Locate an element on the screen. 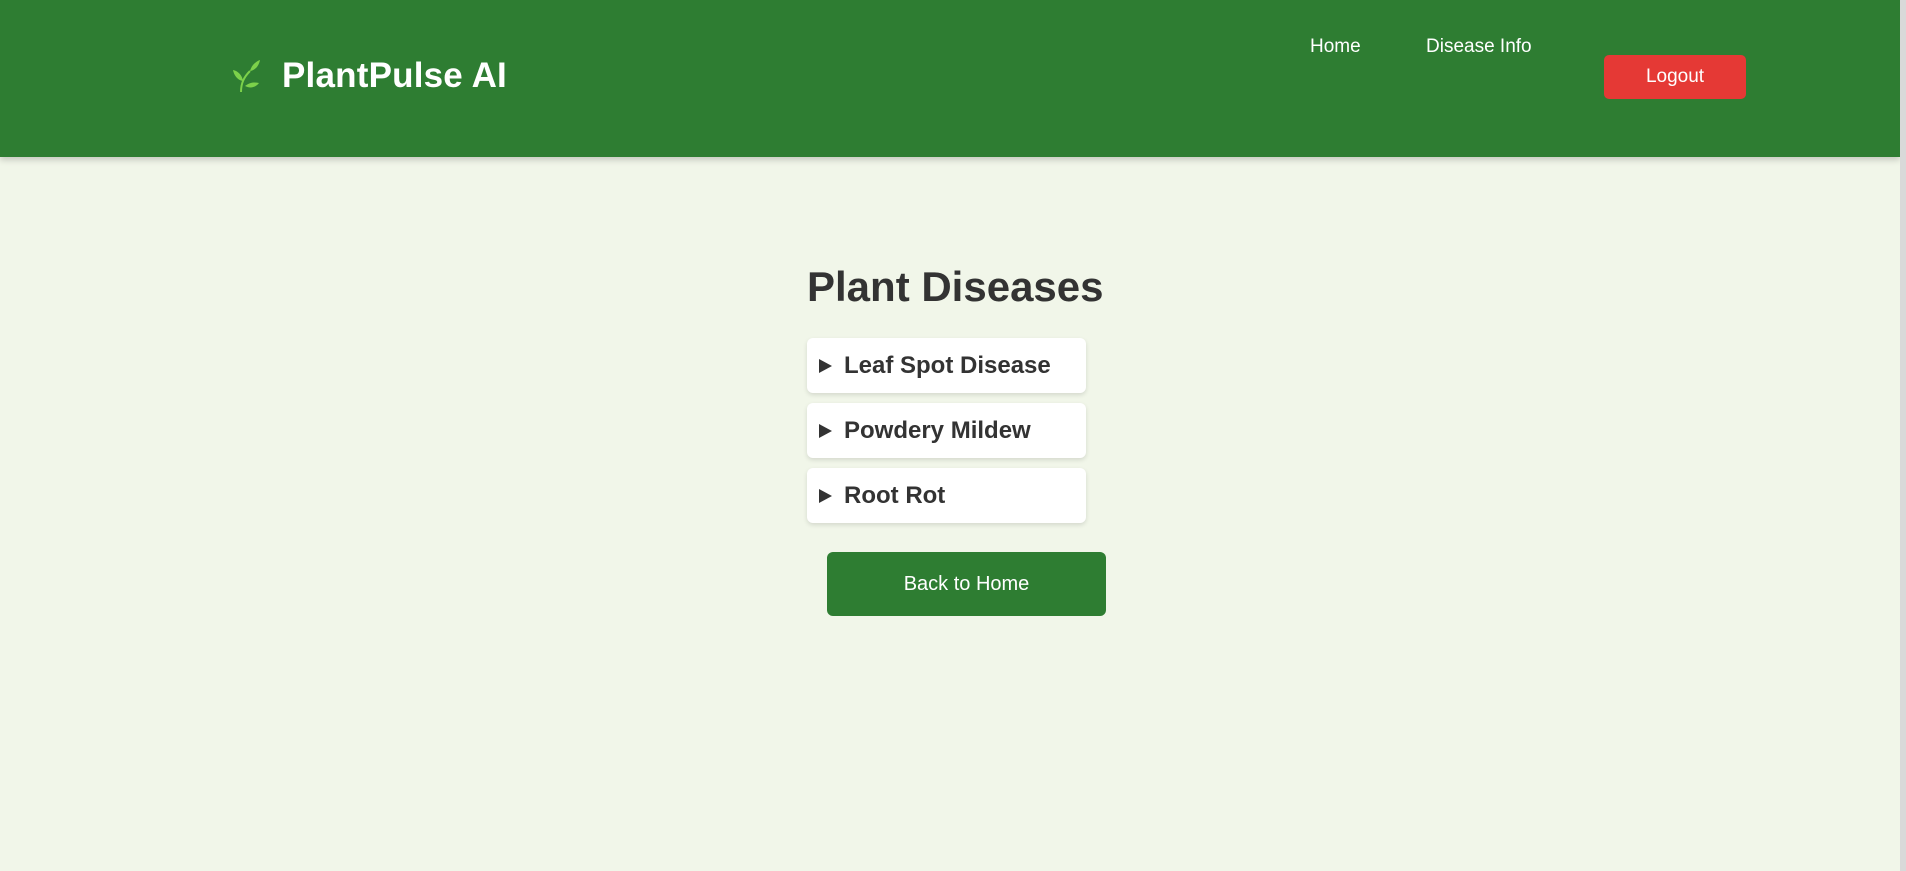  back-to-home-button: Back to Home is located at coordinates (966, 584).